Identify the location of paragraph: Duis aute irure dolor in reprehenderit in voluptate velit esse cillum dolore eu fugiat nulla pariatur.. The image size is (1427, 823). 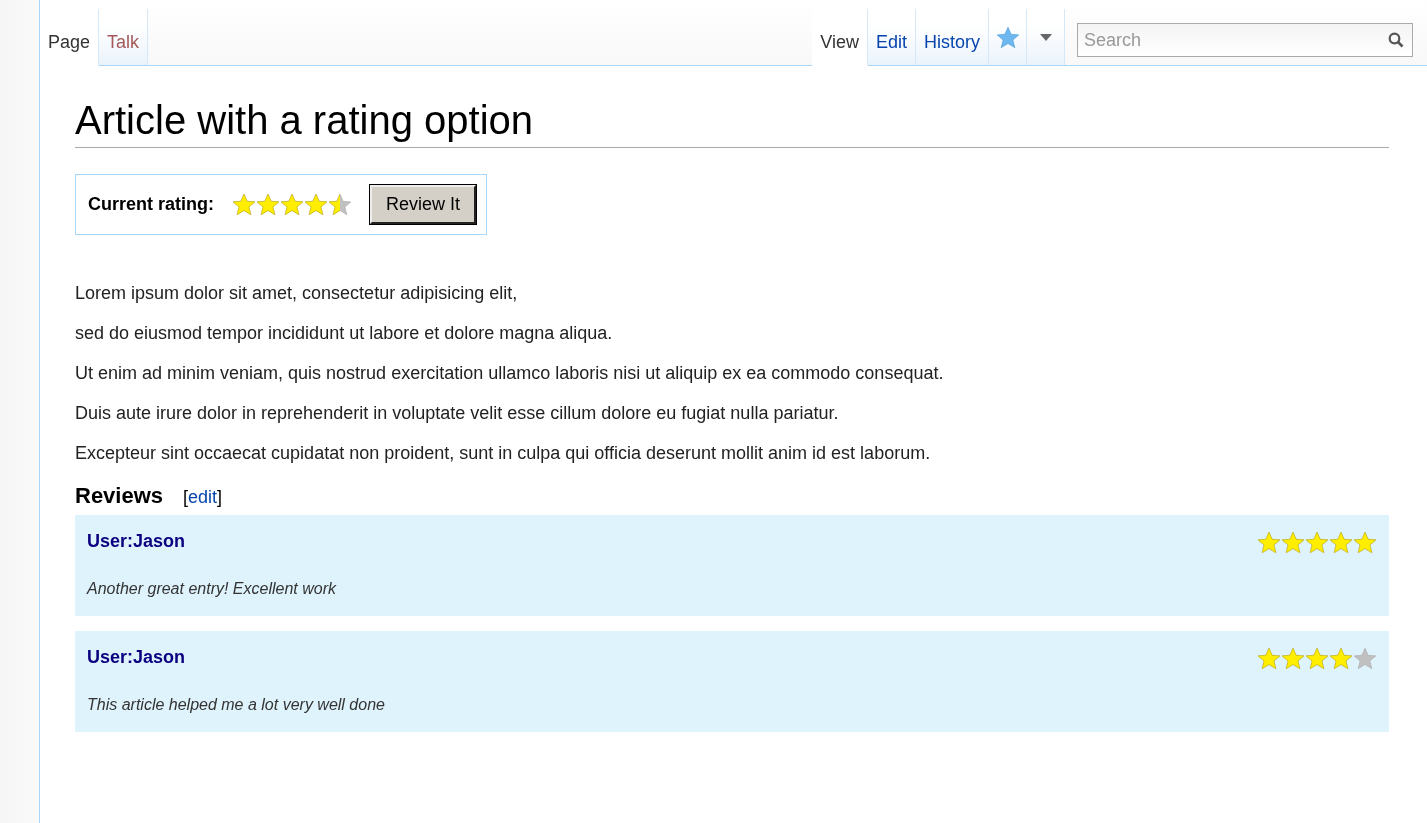
(457, 413).